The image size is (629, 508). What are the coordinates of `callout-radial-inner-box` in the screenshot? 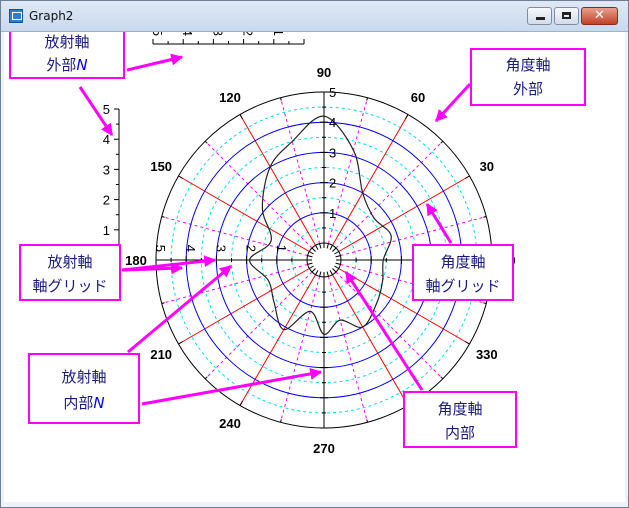 It's located at (84, 388).